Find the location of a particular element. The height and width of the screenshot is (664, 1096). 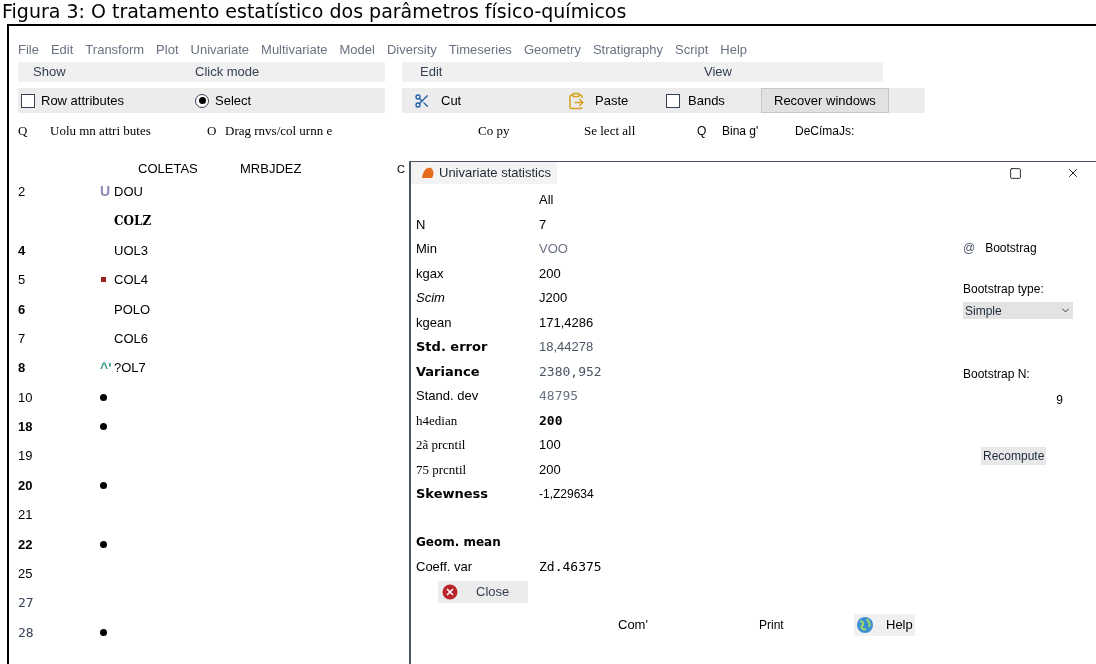

row-number: 18 is located at coordinates (25, 427).